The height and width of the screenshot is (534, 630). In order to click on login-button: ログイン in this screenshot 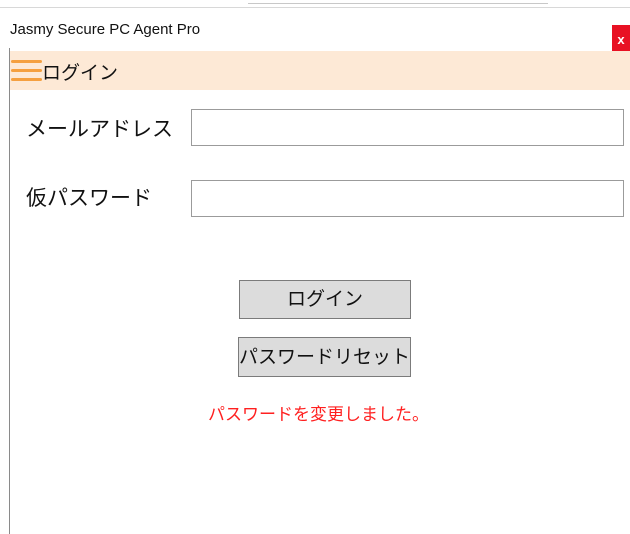, I will do `click(325, 299)`.